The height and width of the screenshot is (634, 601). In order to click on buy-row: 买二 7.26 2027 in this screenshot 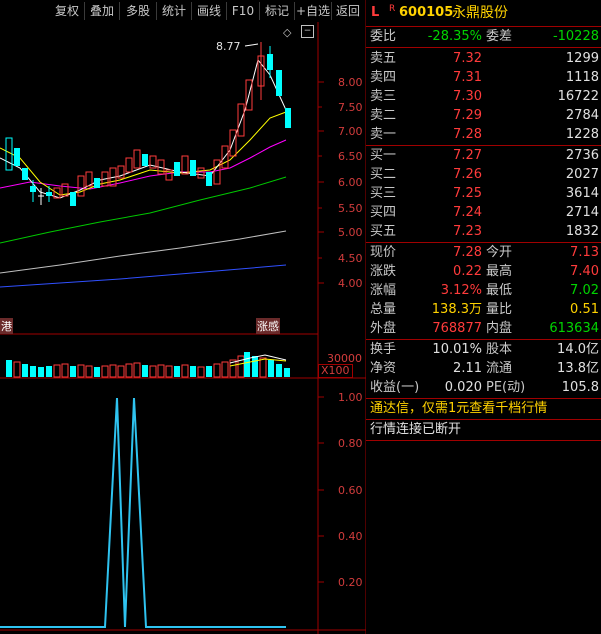, I will do `click(483, 175)`.